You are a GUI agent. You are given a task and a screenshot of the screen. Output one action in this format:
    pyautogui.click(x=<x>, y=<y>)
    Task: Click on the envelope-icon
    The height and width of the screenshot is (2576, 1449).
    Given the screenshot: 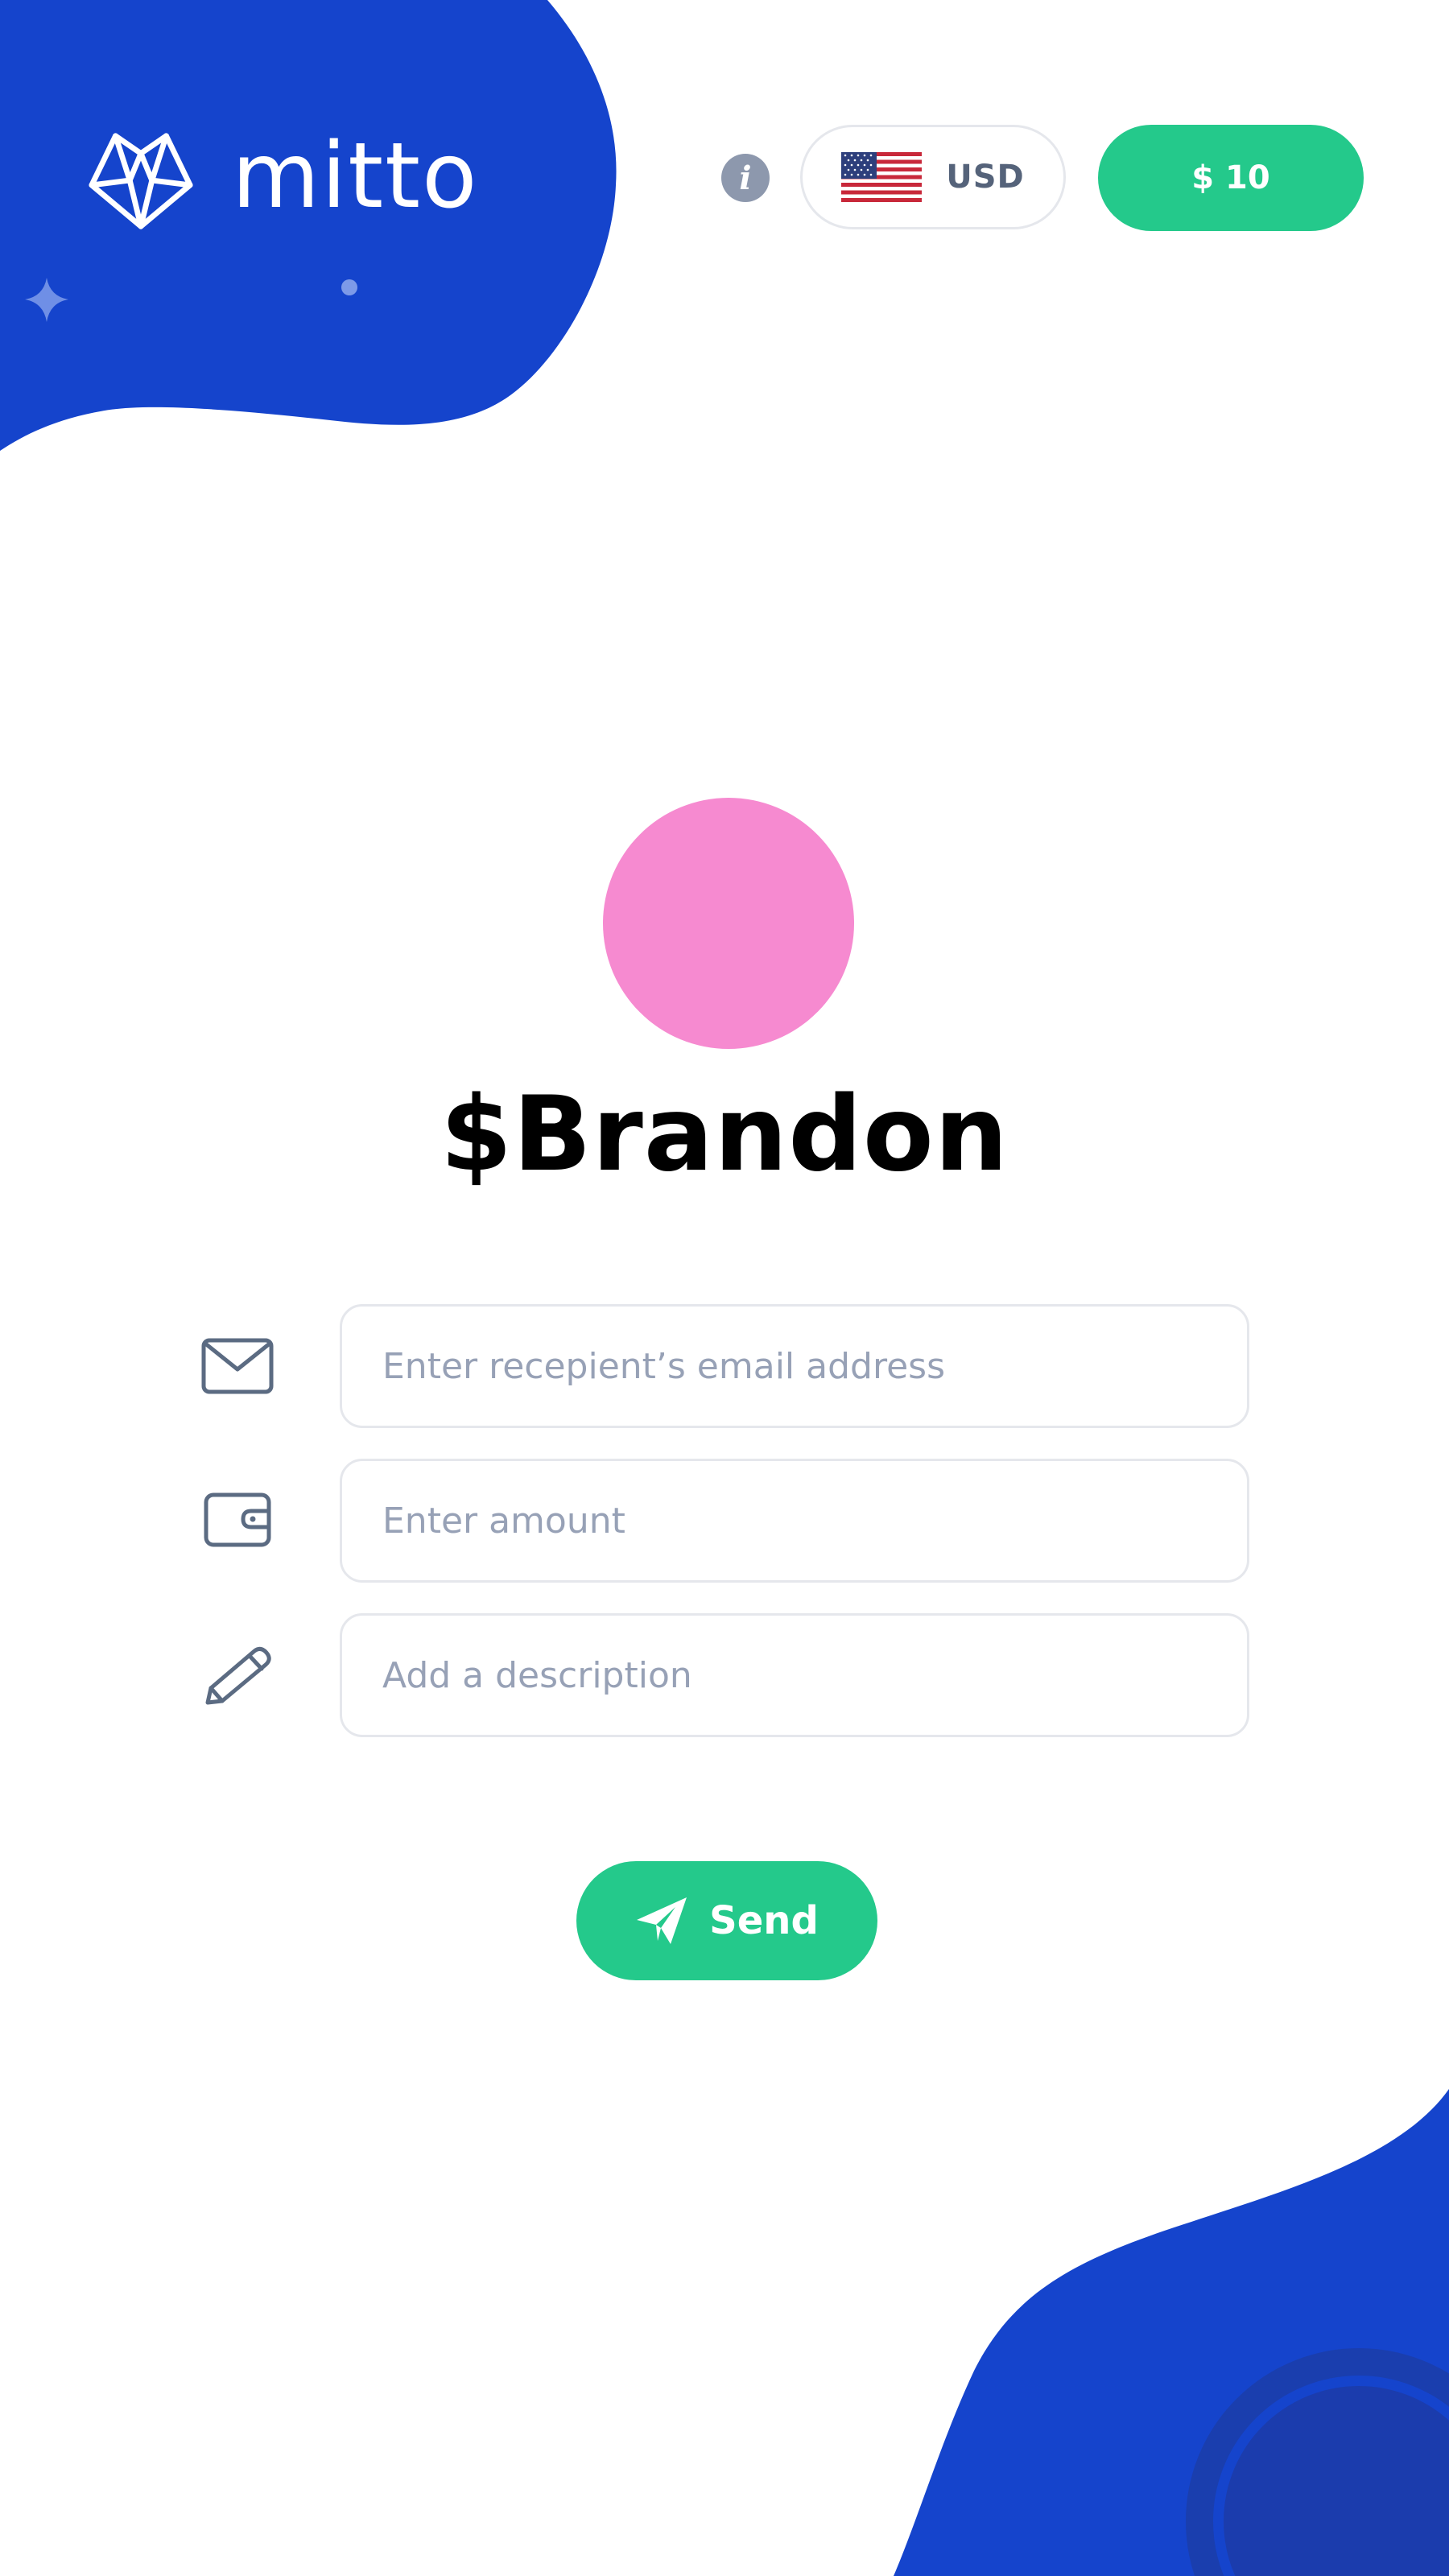 What is the action you would take?
    pyautogui.click(x=237, y=1366)
    